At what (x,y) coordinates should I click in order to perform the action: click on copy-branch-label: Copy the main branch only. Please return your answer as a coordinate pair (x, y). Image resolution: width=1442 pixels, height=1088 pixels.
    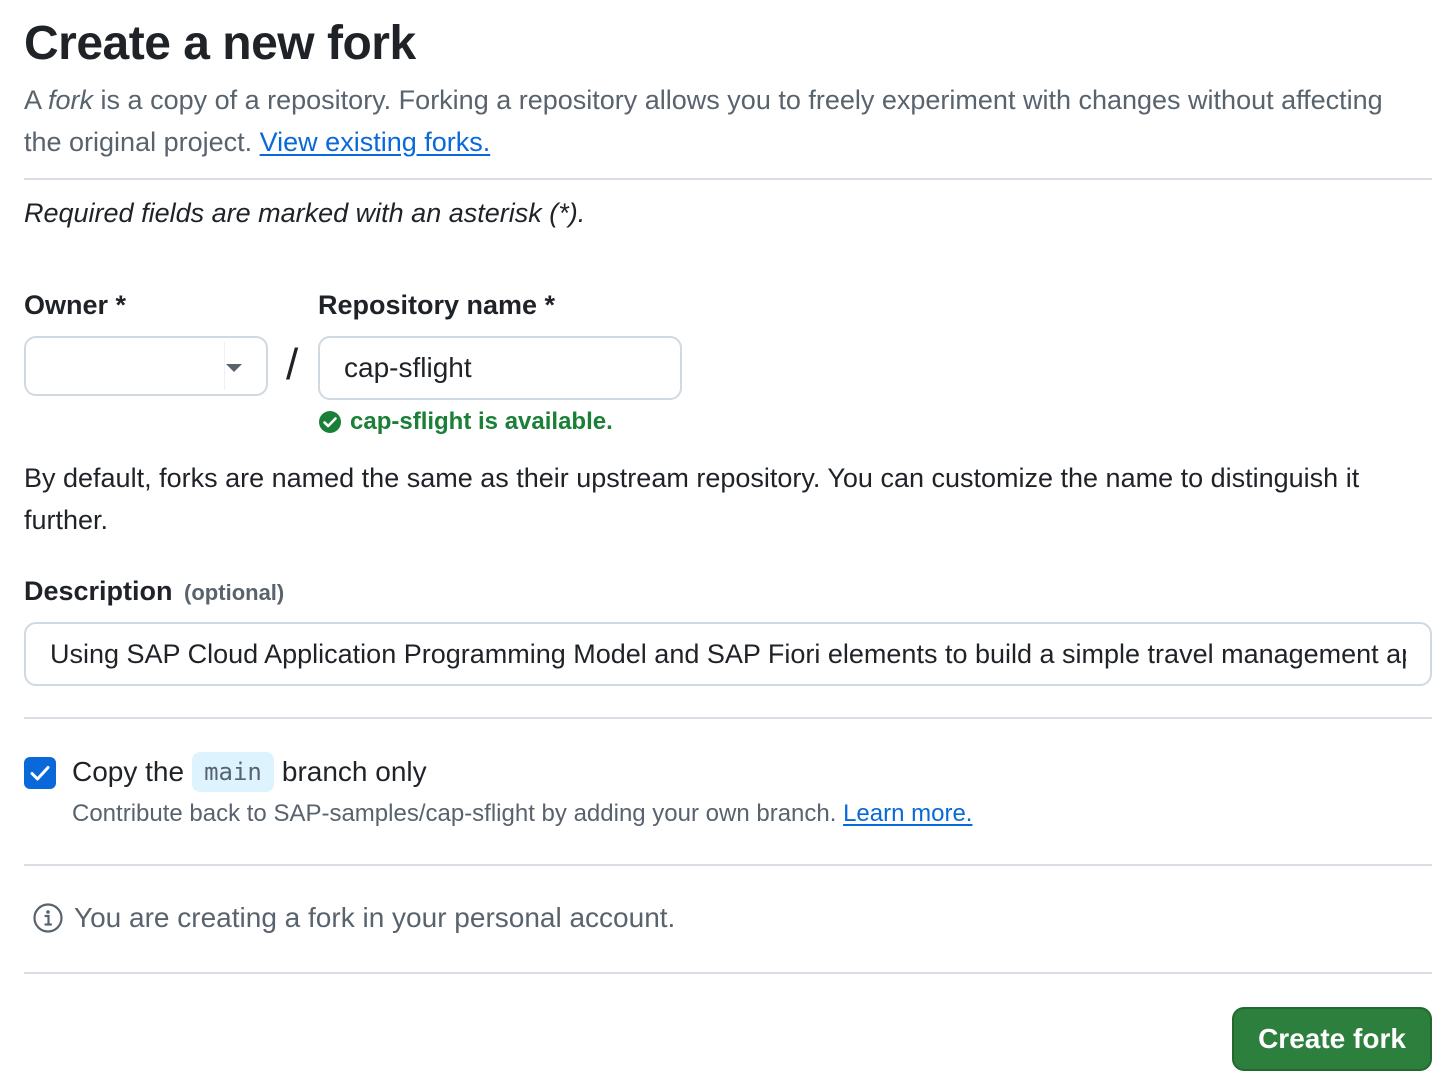
    Looking at the image, I should click on (249, 772).